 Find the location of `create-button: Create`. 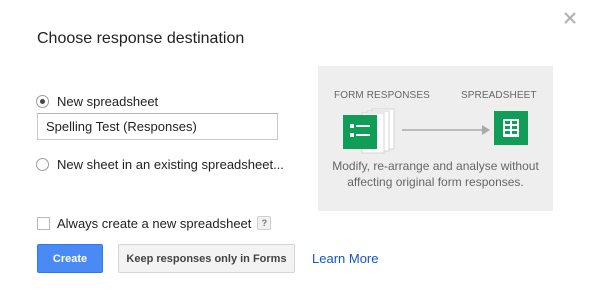

create-button: Create is located at coordinates (70, 258).